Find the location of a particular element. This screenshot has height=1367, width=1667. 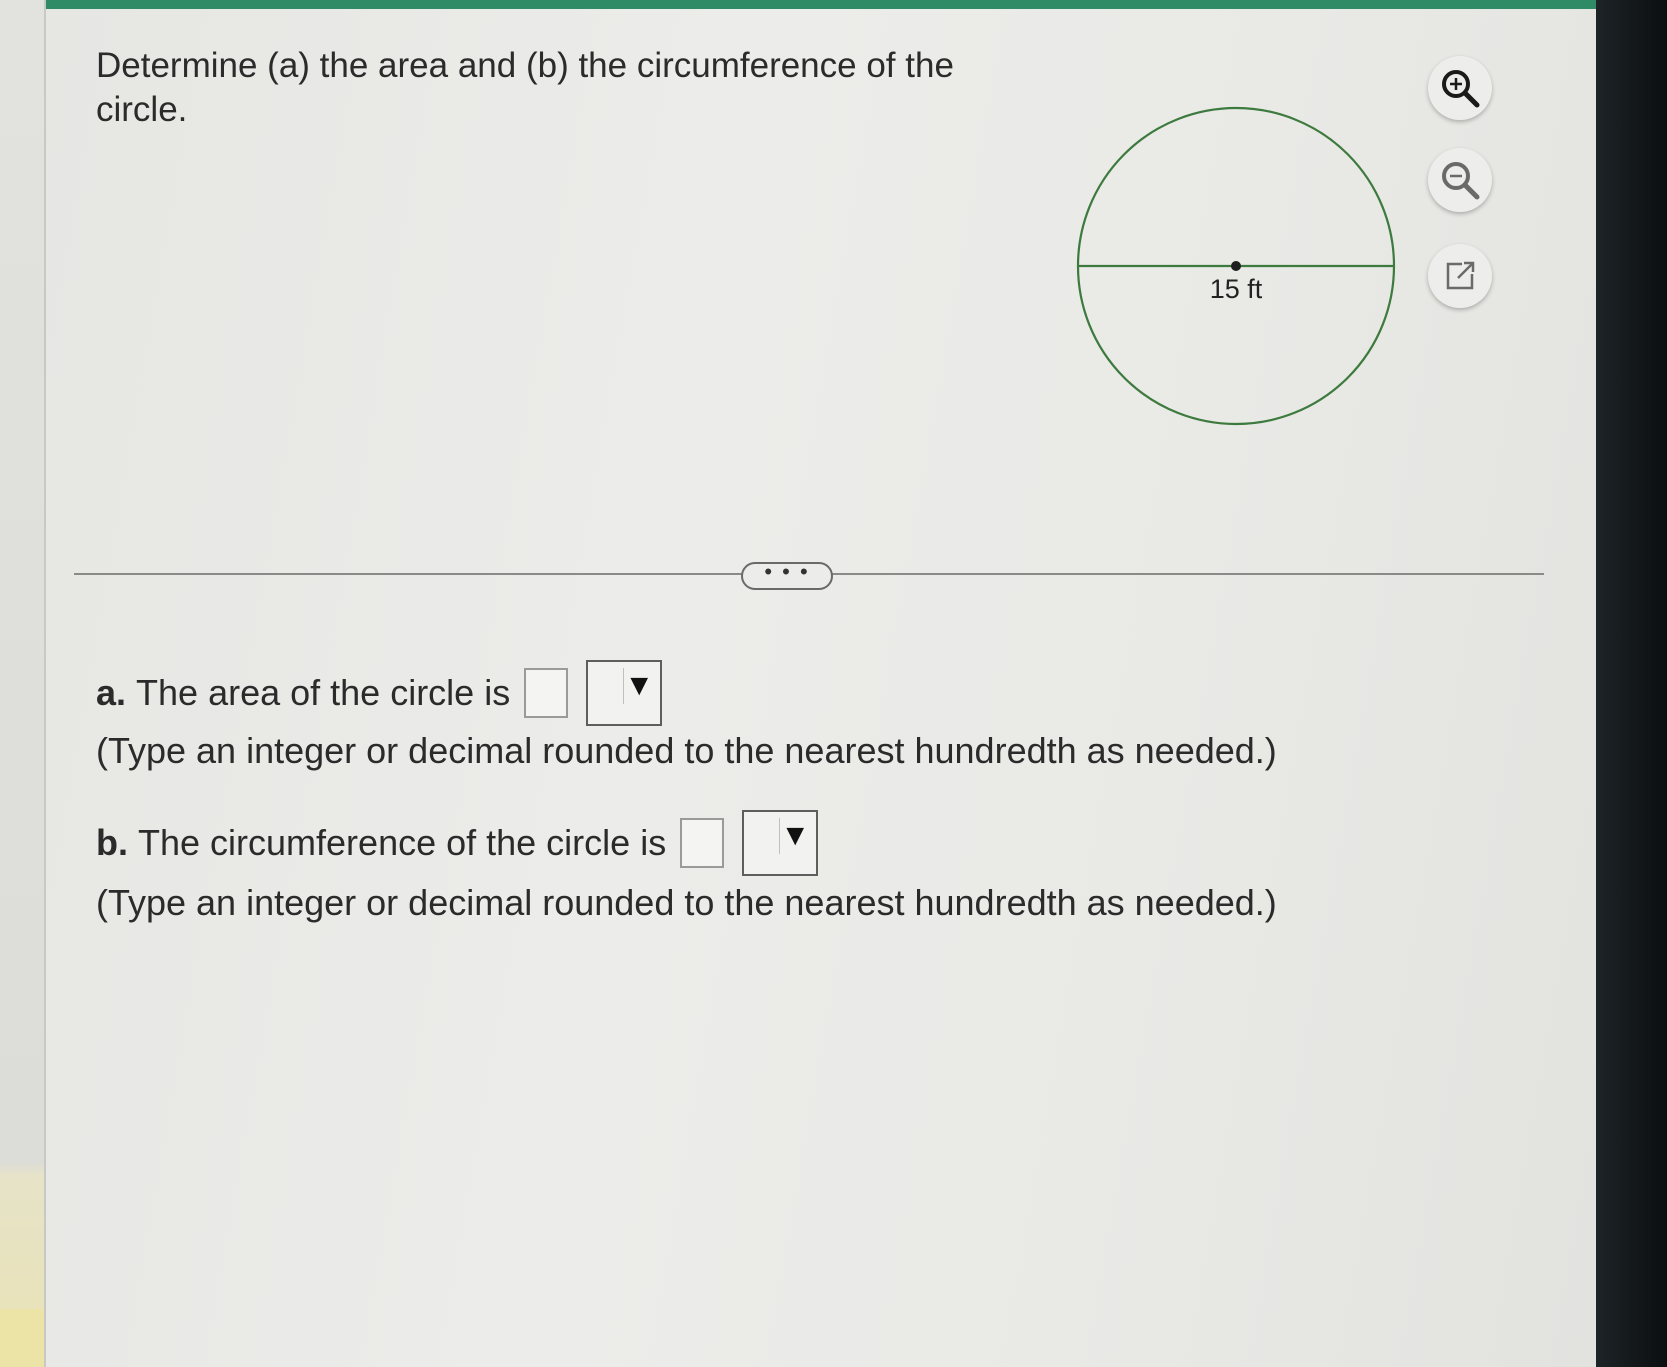

more-options-button: • • • is located at coordinates (787, 575).